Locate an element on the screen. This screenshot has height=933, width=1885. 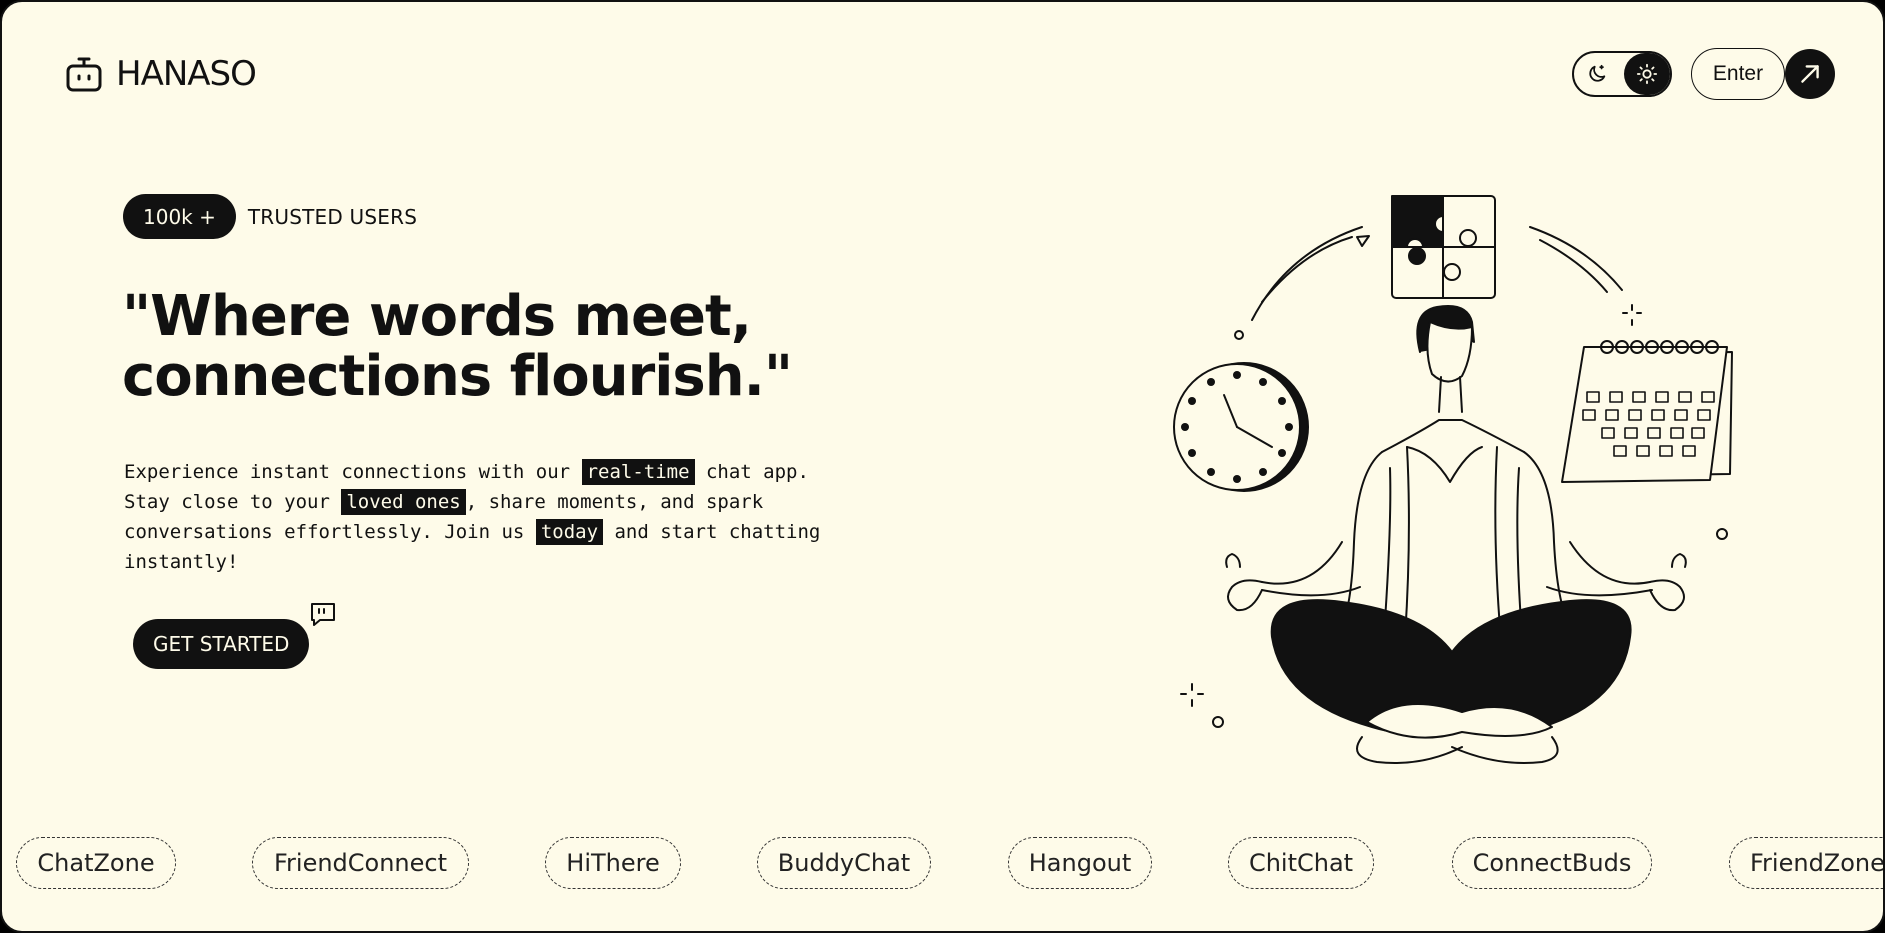
tag-chip: Hangout is located at coordinates (1080, 863).